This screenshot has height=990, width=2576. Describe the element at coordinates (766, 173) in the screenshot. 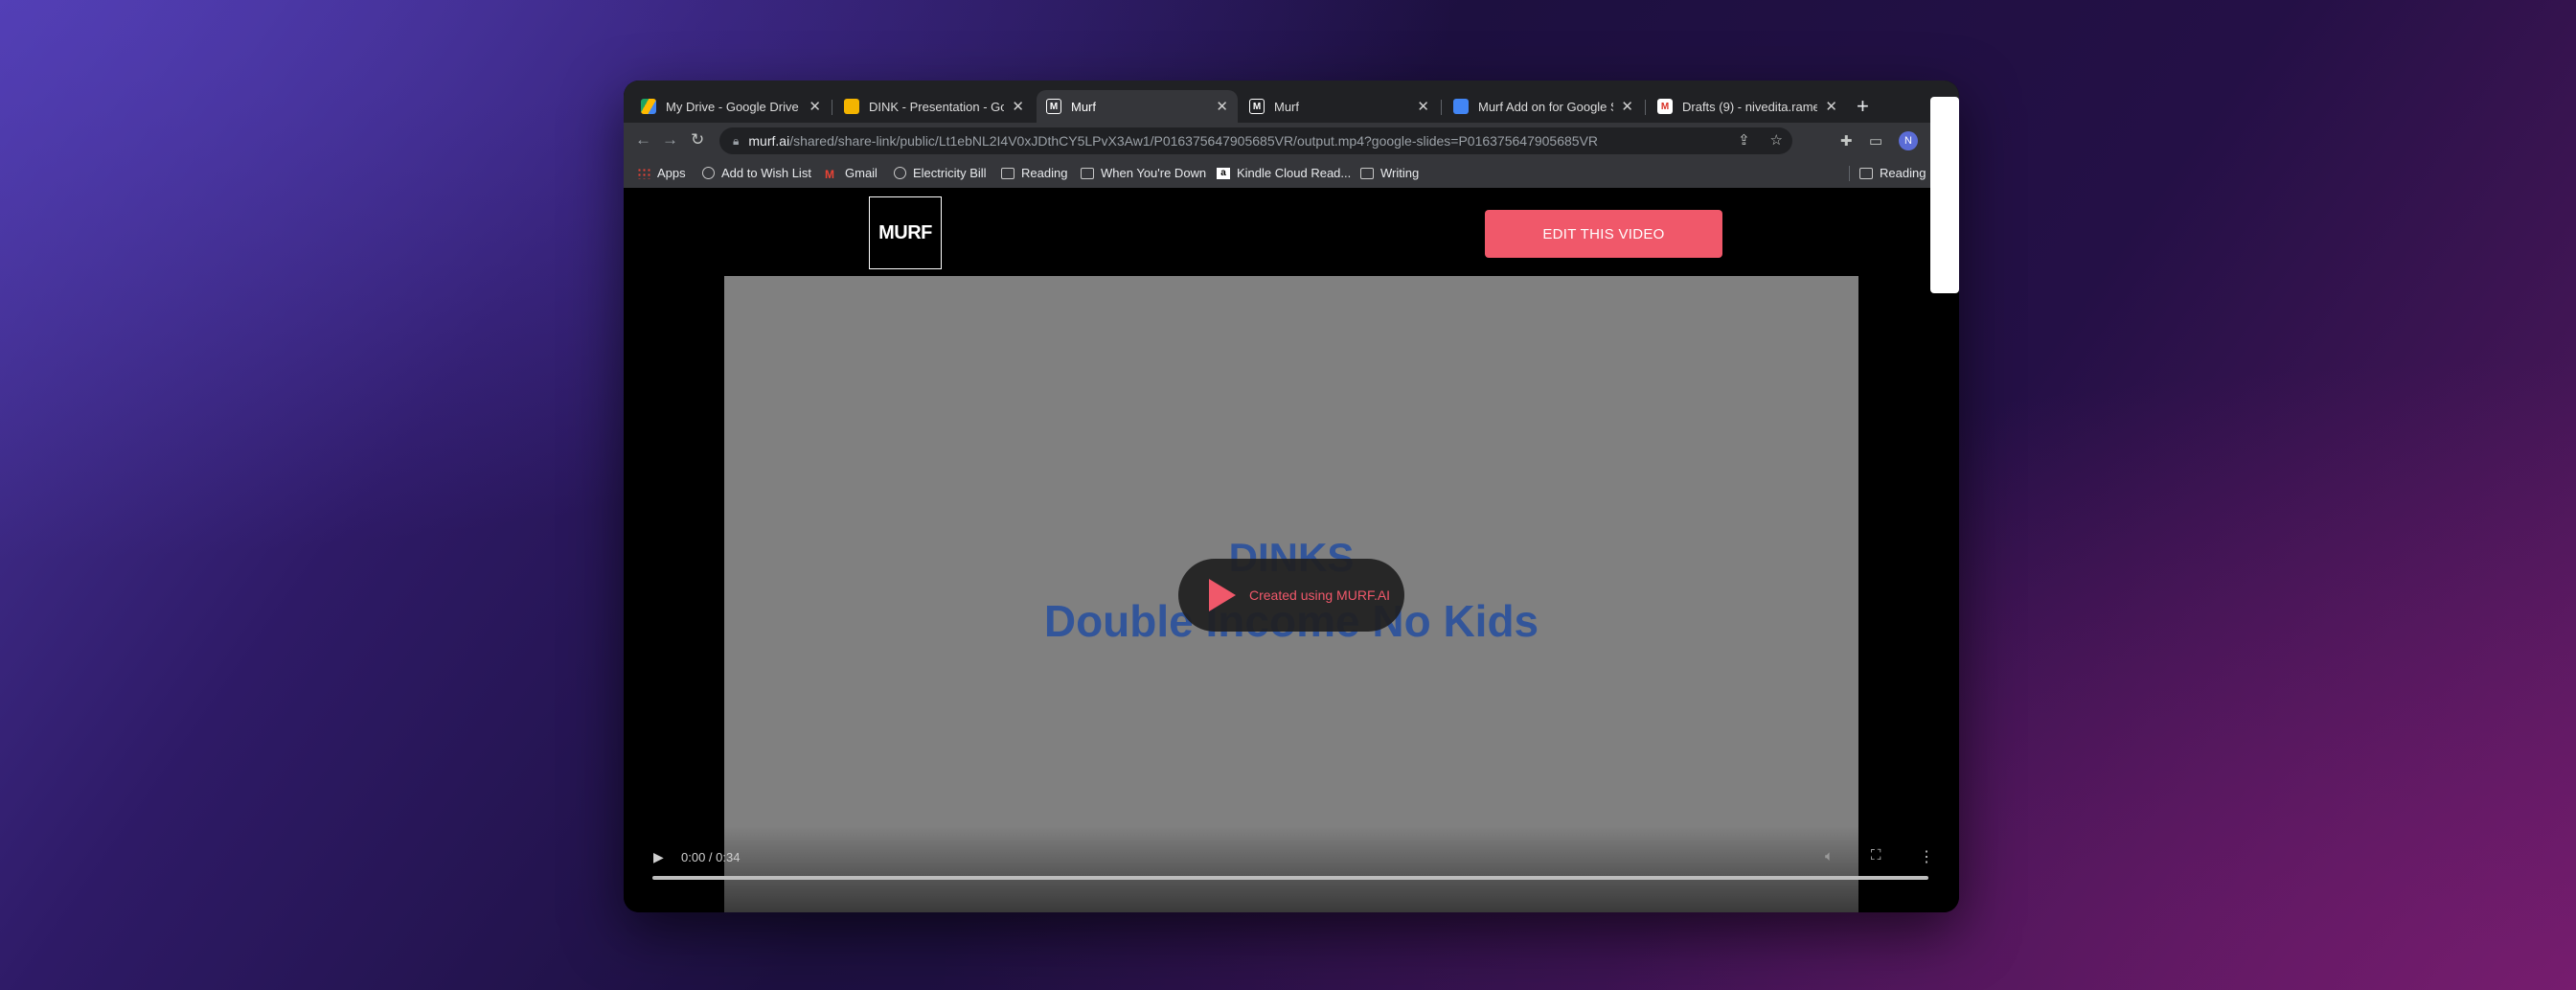

I see `bookmark-label: Add to Wish List` at that location.